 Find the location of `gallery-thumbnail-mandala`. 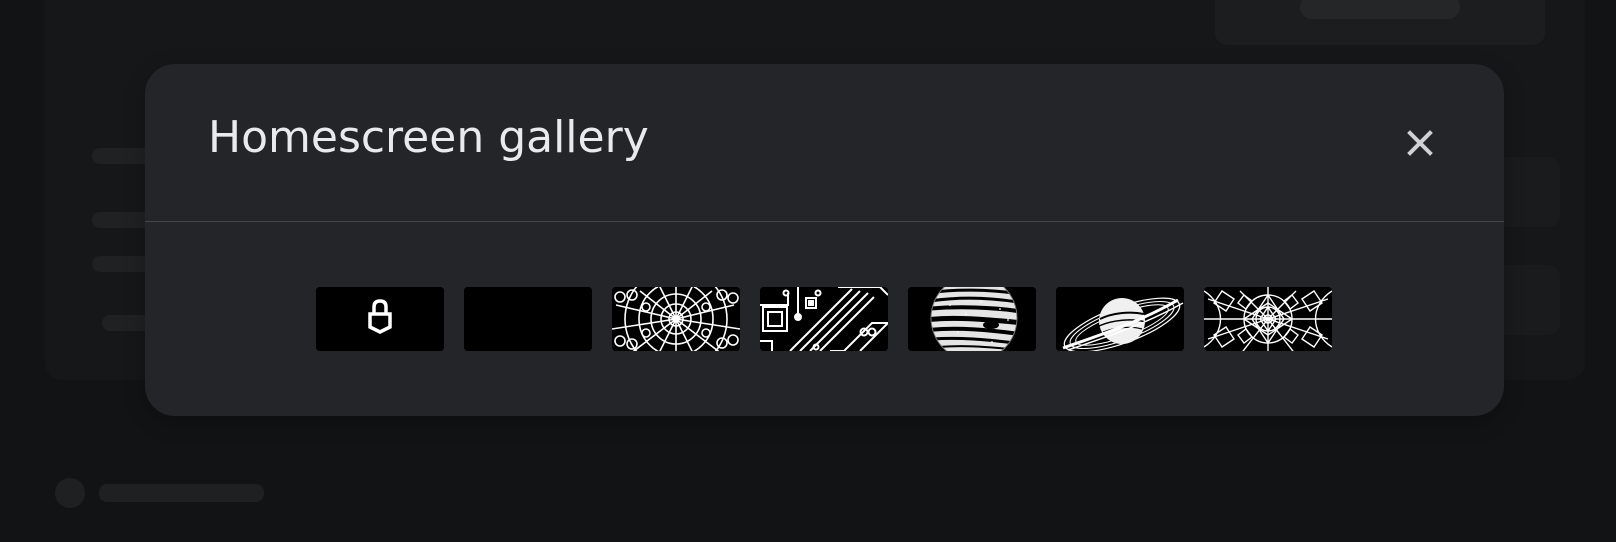

gallery-thumbnail-mandala is located at coordinates (1268, 319).